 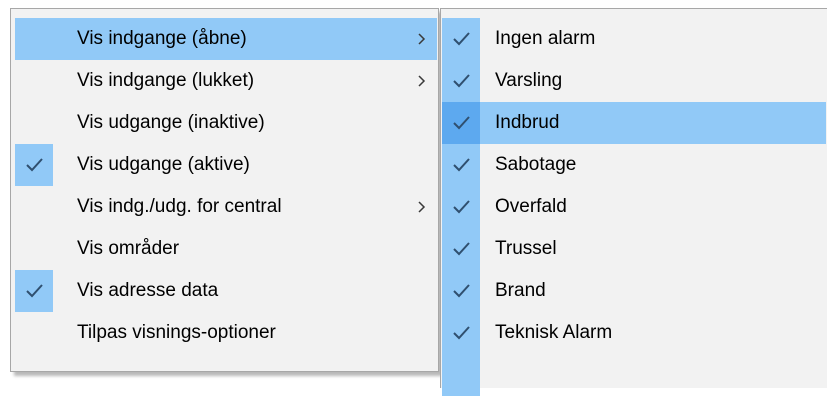 What do you see at coordinates (529, 80) in the screenshot?
I see `menu-item-label: Varsling` at bounding box center [529, 80].